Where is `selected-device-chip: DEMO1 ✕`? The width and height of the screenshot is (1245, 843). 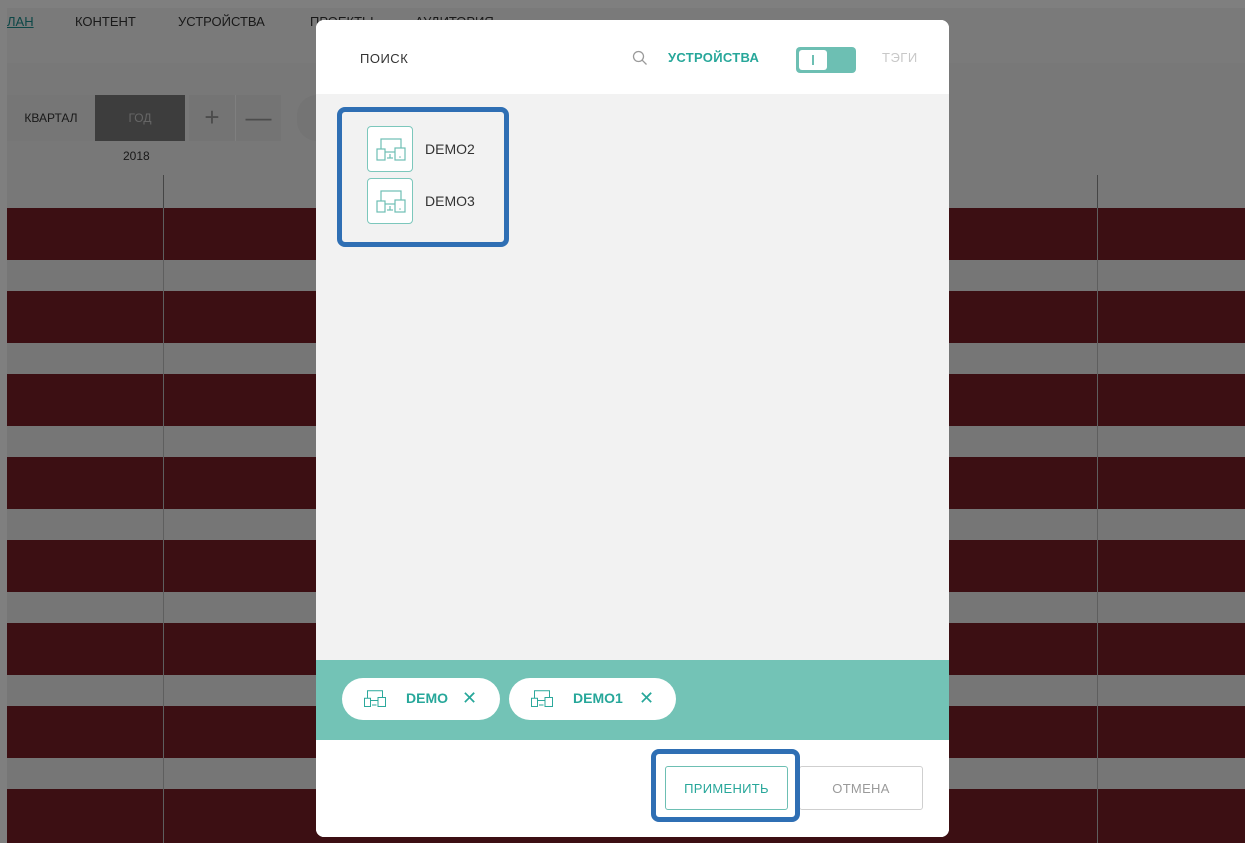 selected-device-chip: DEMO1 ✕ is located at coordinates (592, 699).